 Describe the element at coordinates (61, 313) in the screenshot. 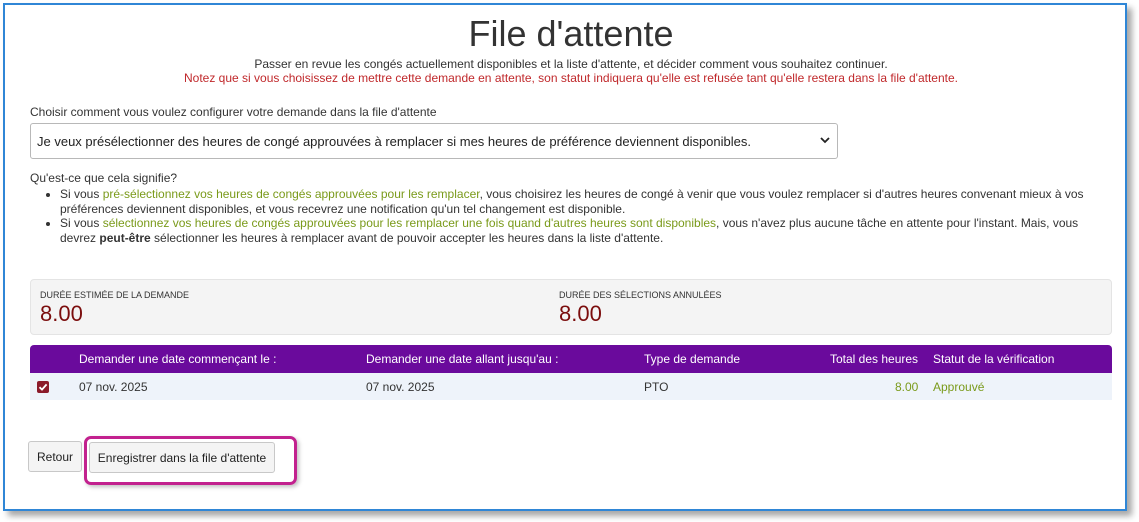

I see `estimated-duration-value: 8.00` at that location.